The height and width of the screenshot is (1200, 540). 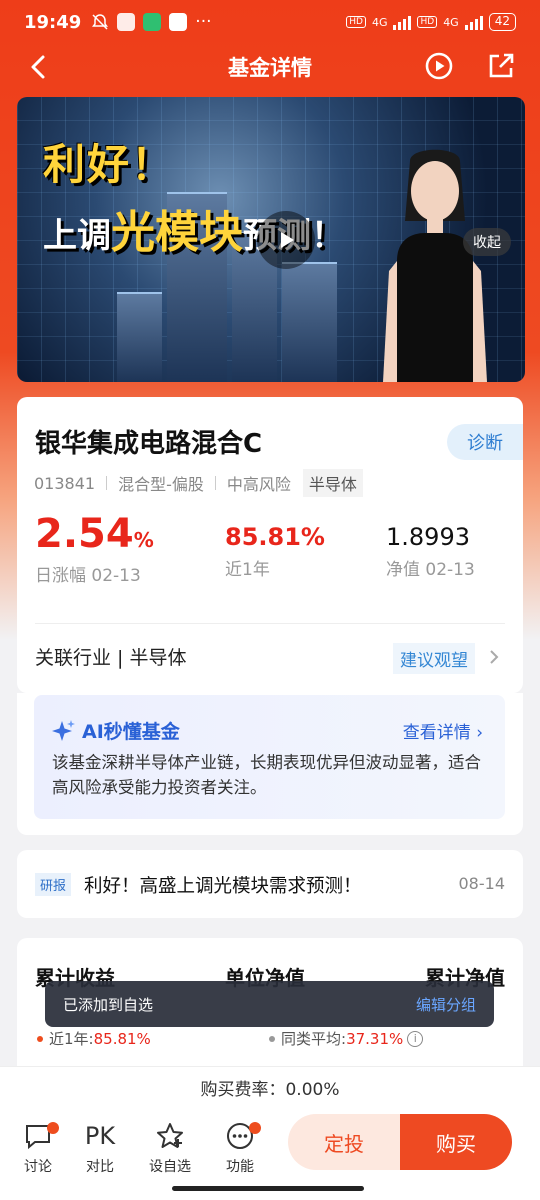 I want to click on research-card: 研报 利好！高盛上调光模块需求预测！ 08-14, so click(x=270, y=884).